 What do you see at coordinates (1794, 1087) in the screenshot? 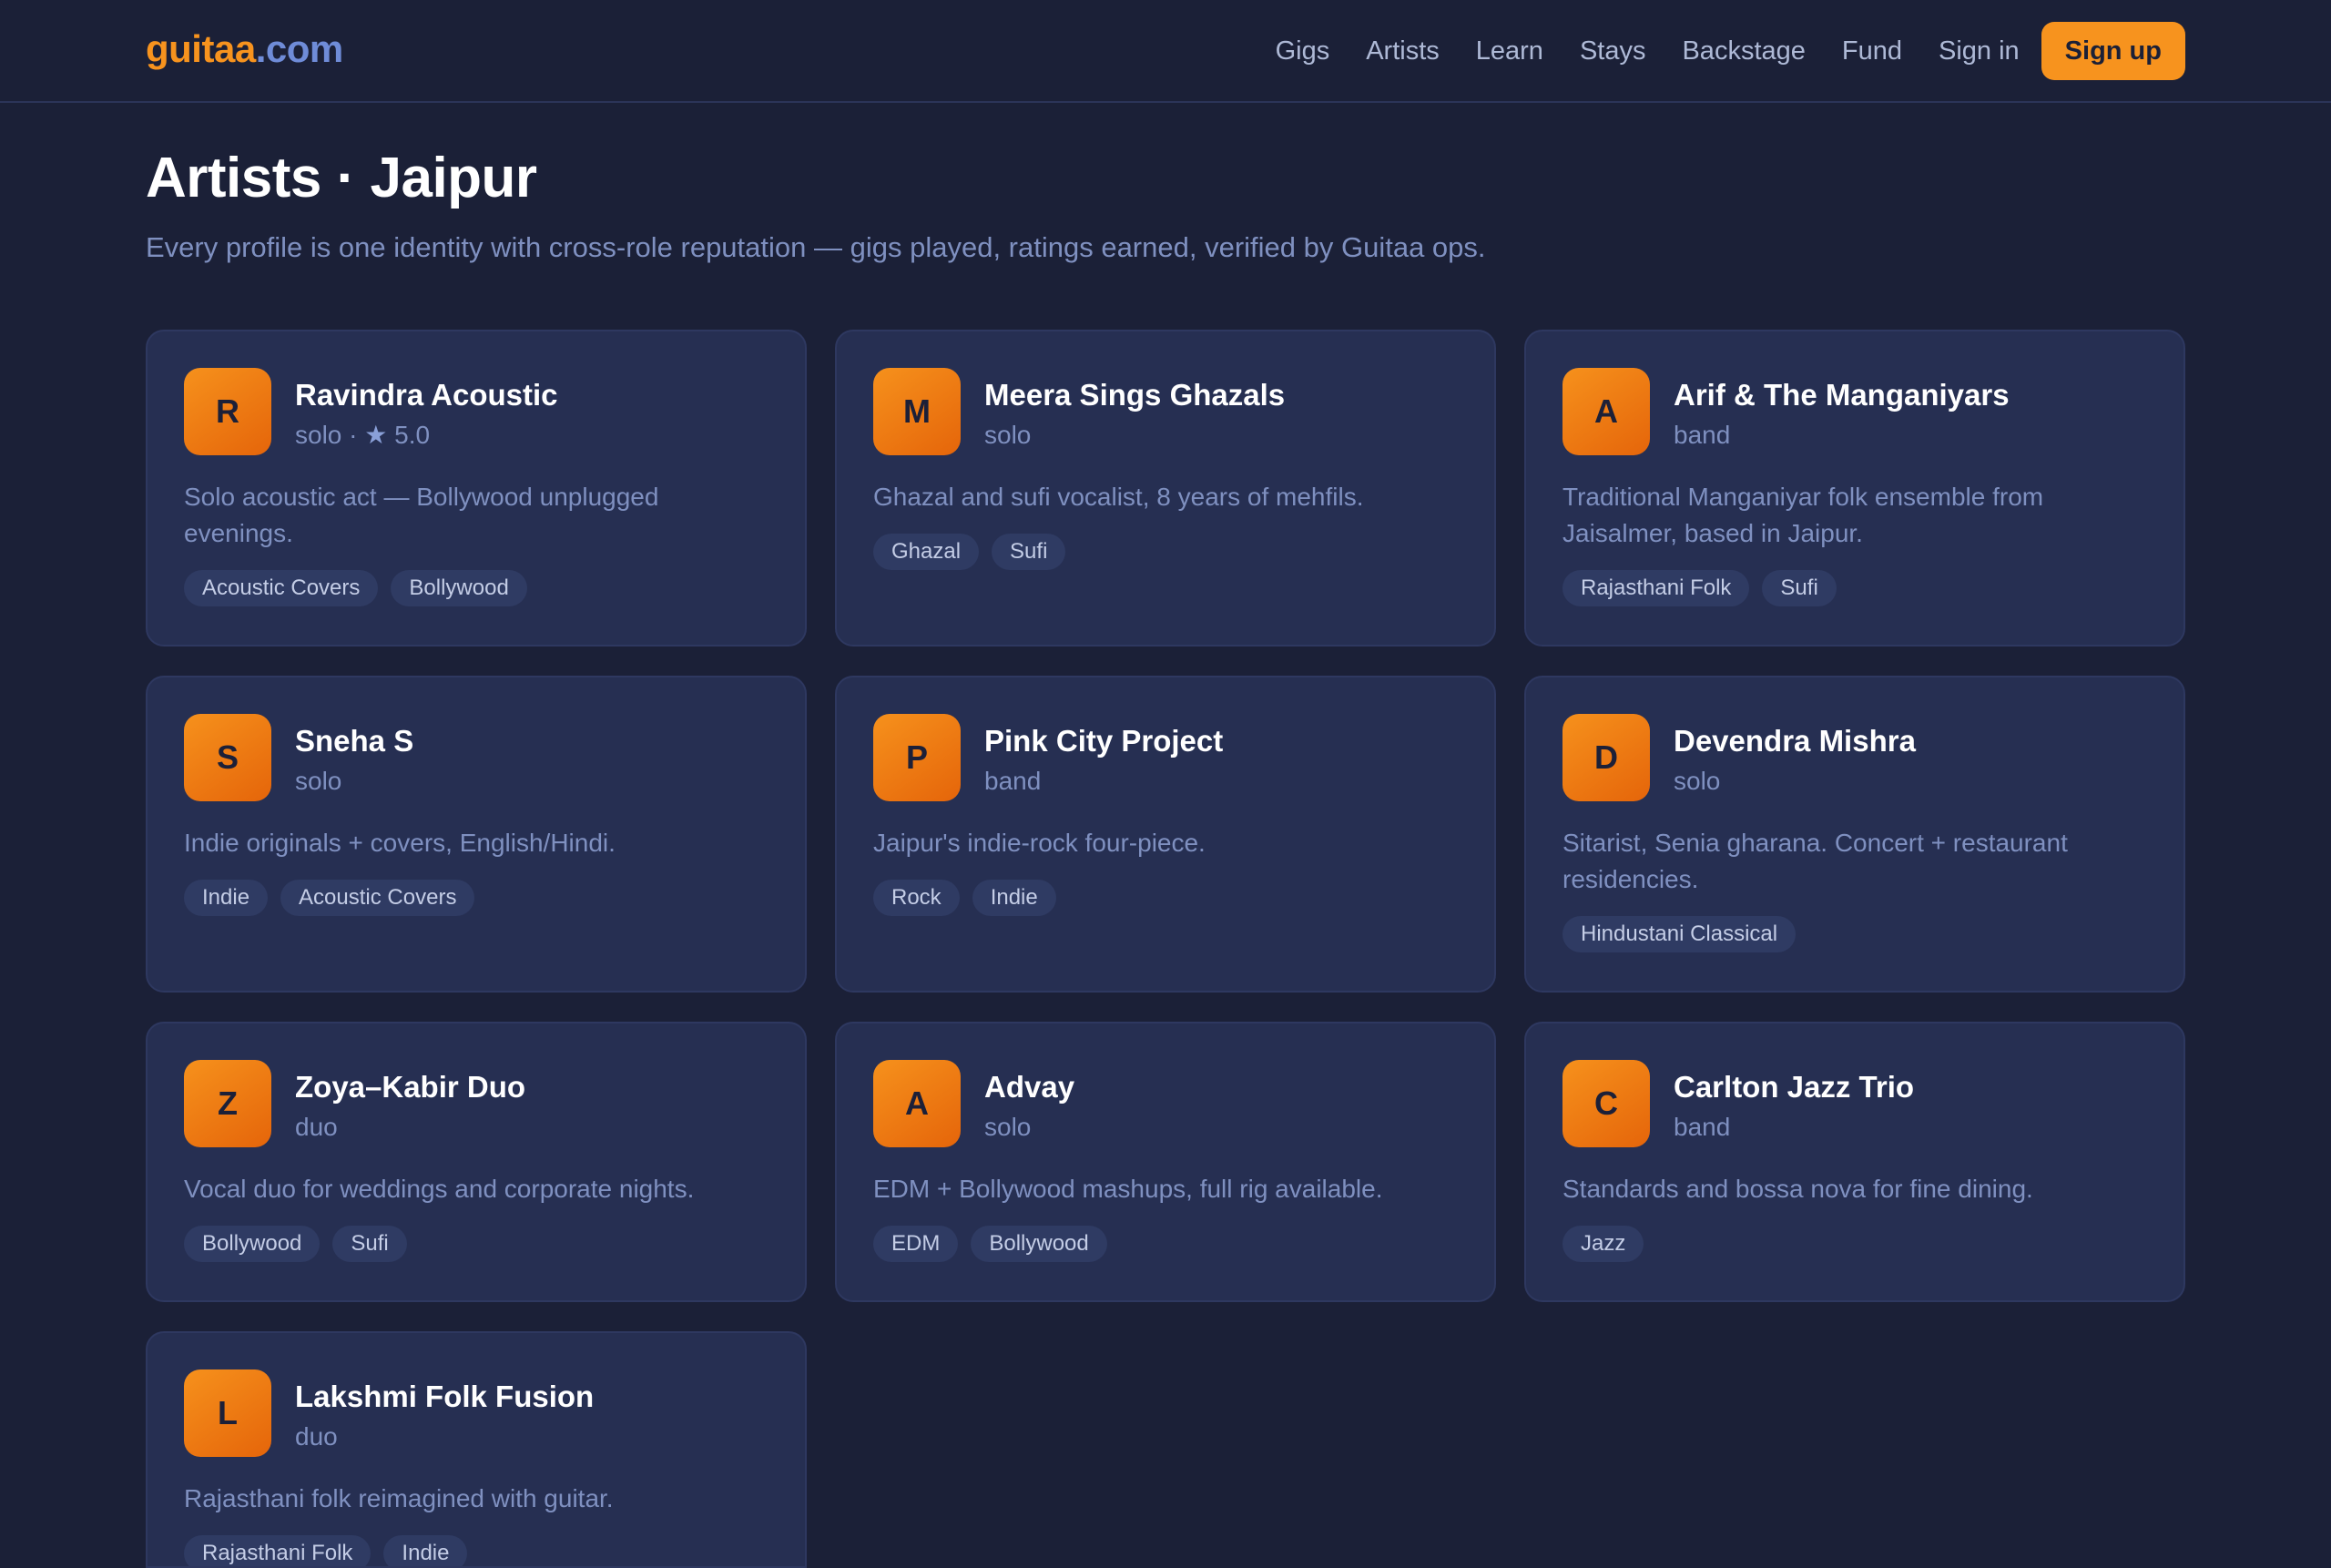
I see `artist-name: Carlton Jazz Trio` at bounding box center [1794, 1087].